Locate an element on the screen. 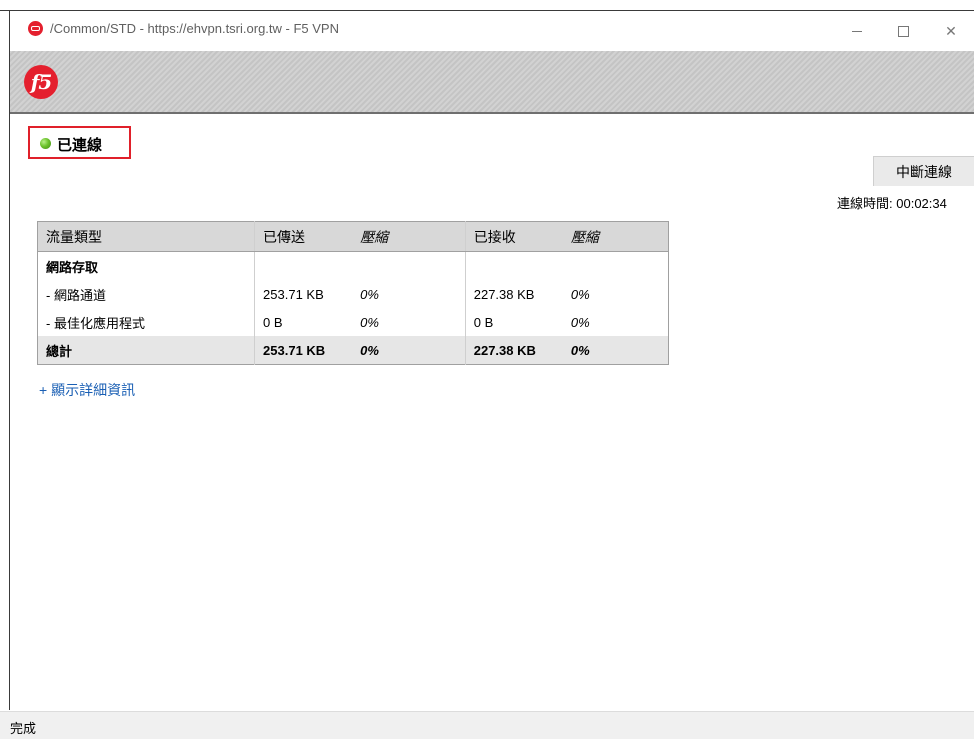 The image size is (974, 739). row-sent-compression is located at coordinates (408, 266).